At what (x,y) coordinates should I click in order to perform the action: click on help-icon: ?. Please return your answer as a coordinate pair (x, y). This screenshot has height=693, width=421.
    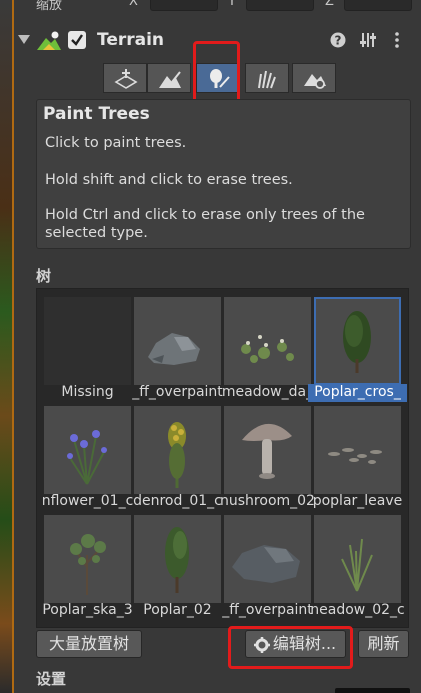
    Looking at the image, I should click on (338, 40).